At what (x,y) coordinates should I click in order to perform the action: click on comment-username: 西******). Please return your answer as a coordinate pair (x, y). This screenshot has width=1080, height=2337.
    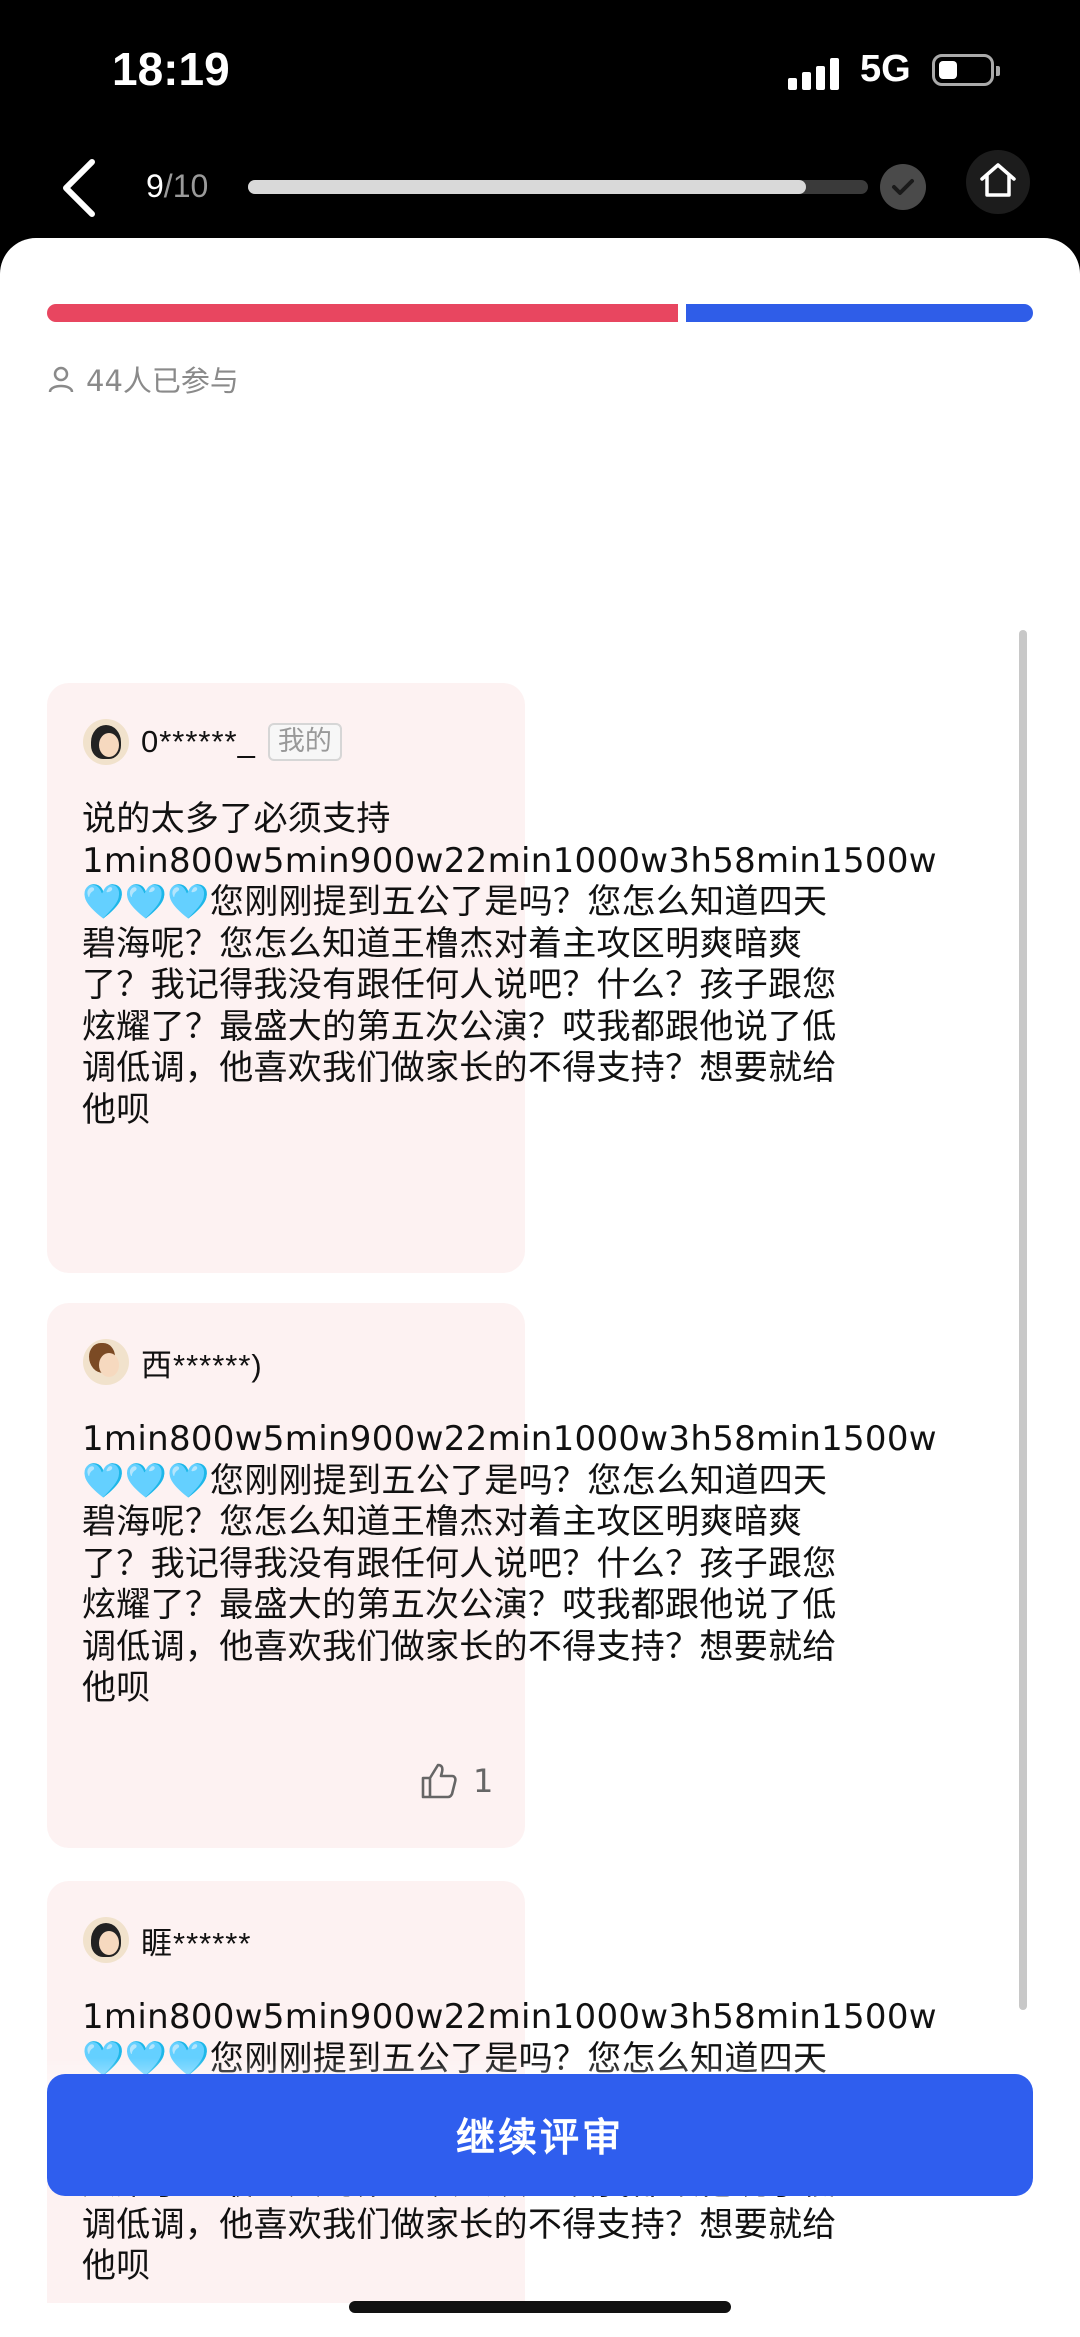
    Looking at the image, I should click on (202, 1365).